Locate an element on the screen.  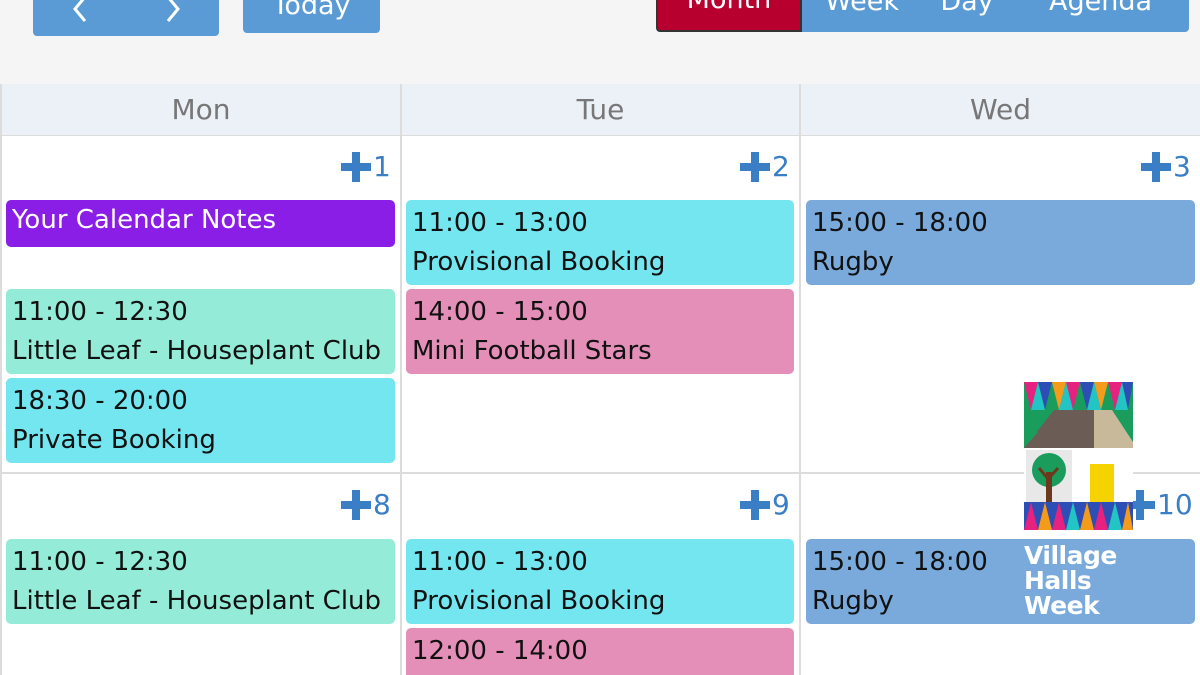
nav-button-group is located at coordinates (126, 18).